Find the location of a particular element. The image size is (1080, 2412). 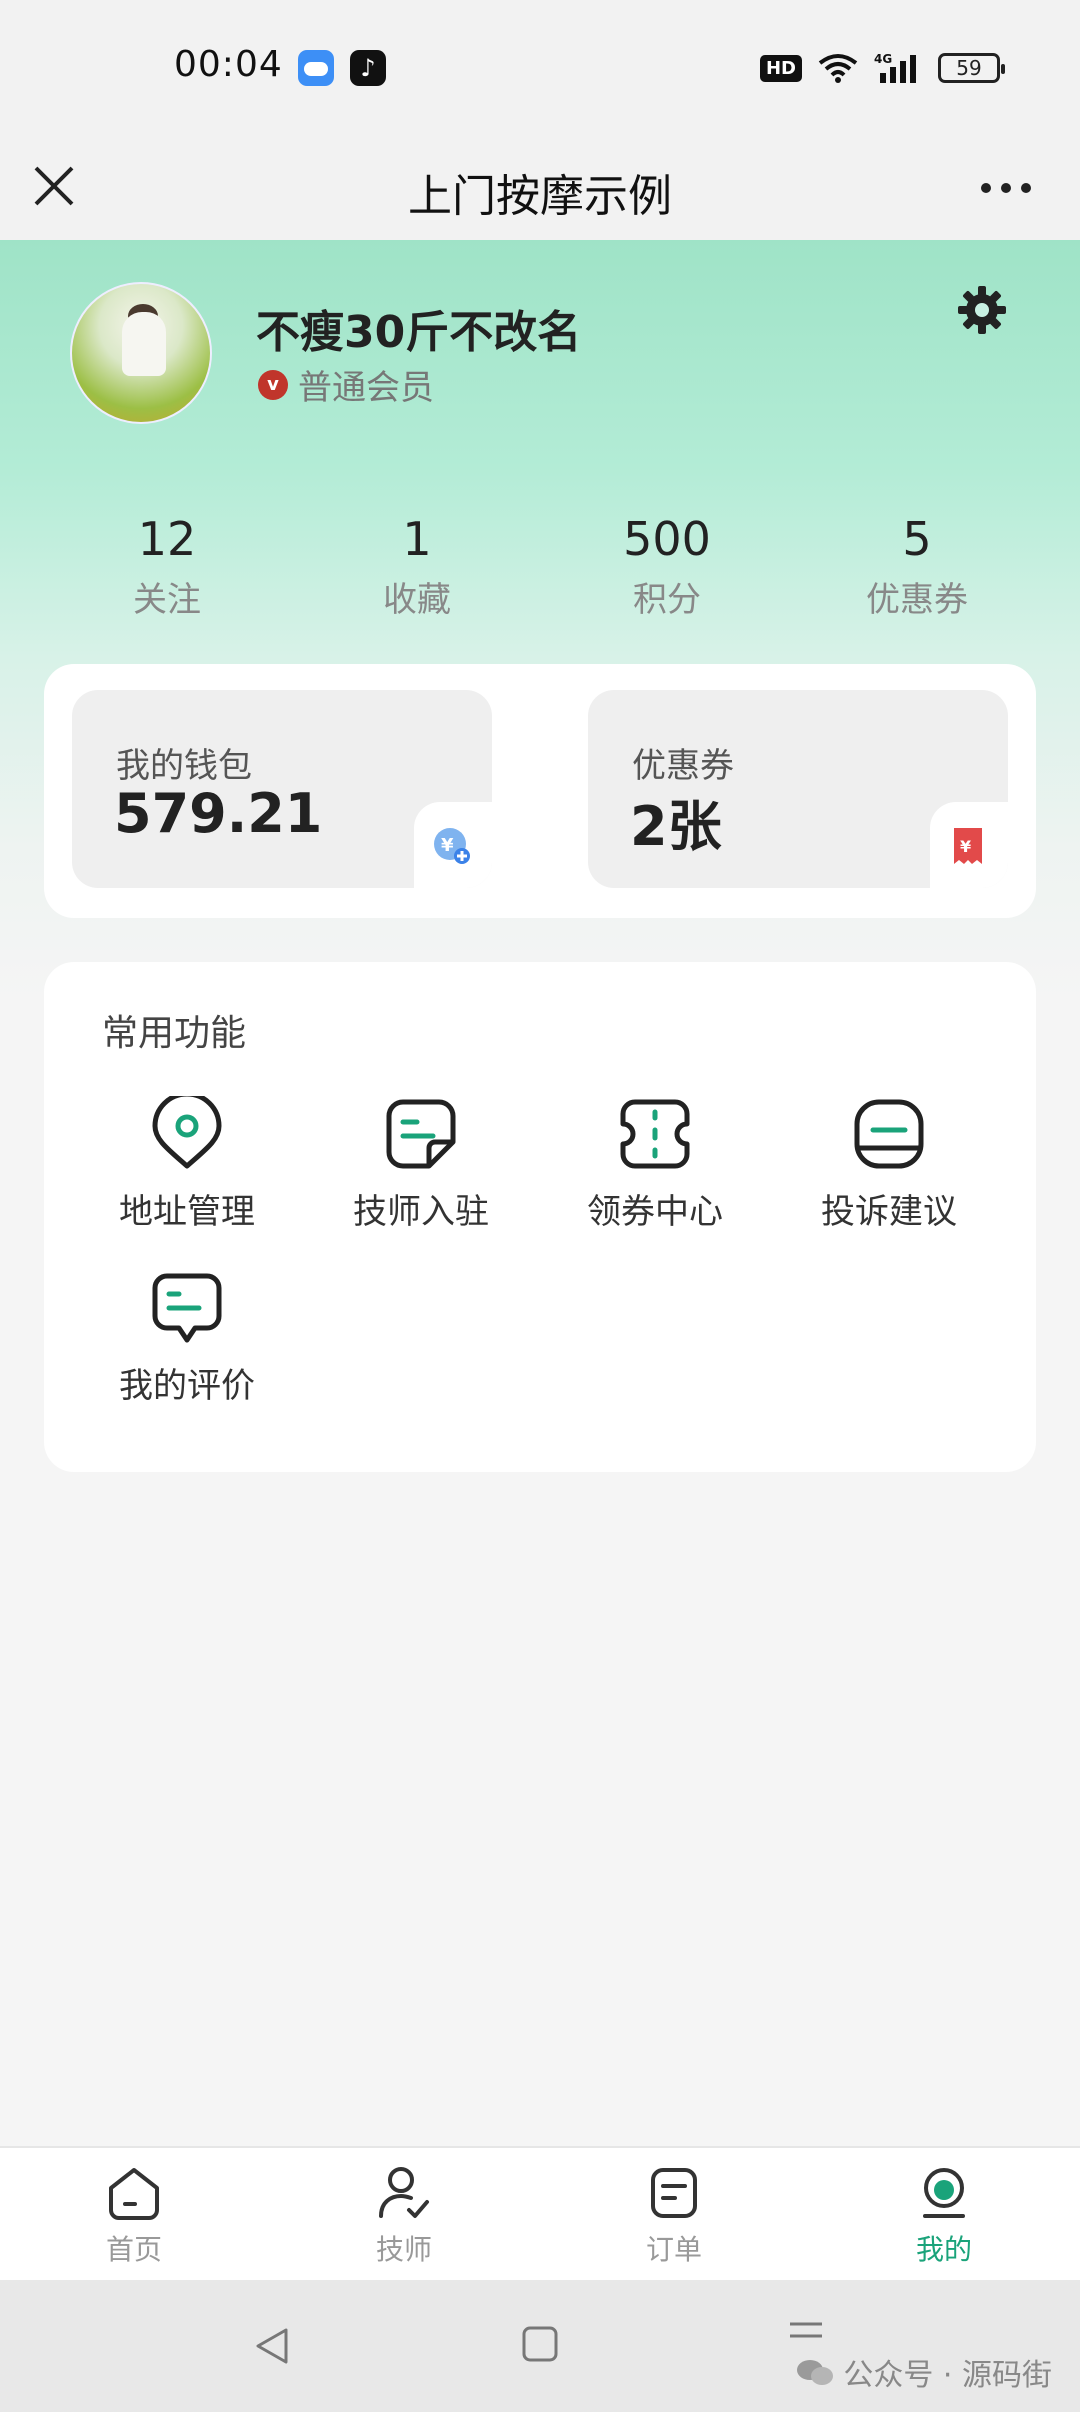

tab-label: 首页 is located at coordinates (133, 2249).